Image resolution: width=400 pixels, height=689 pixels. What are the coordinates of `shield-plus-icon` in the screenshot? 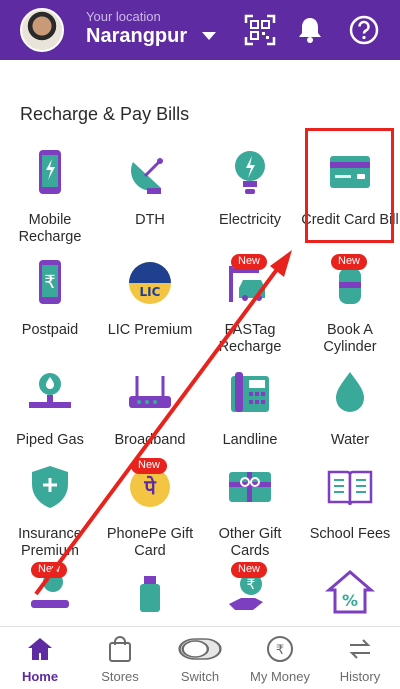 It's located at (50, 487).